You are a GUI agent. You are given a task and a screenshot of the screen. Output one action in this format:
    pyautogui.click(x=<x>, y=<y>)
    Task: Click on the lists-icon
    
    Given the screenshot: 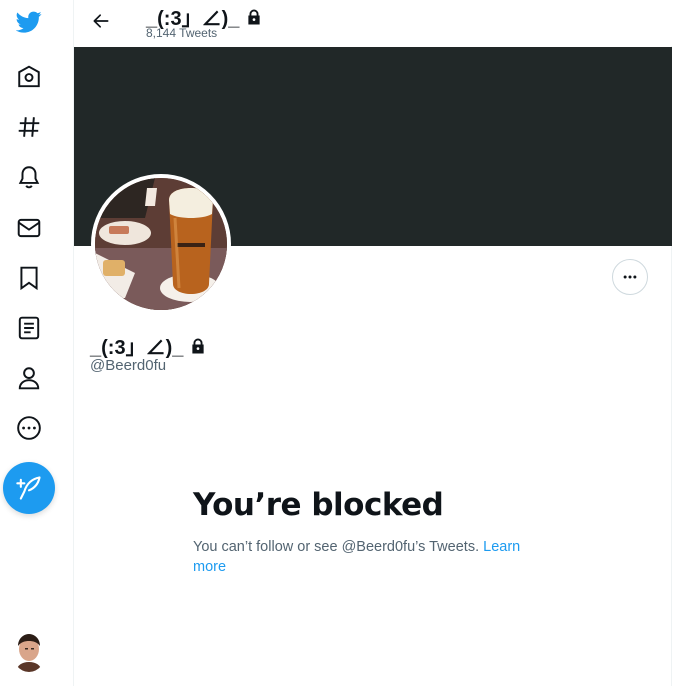 What is the action you would take?
    pyautogui.click(x=29, y=328)
    